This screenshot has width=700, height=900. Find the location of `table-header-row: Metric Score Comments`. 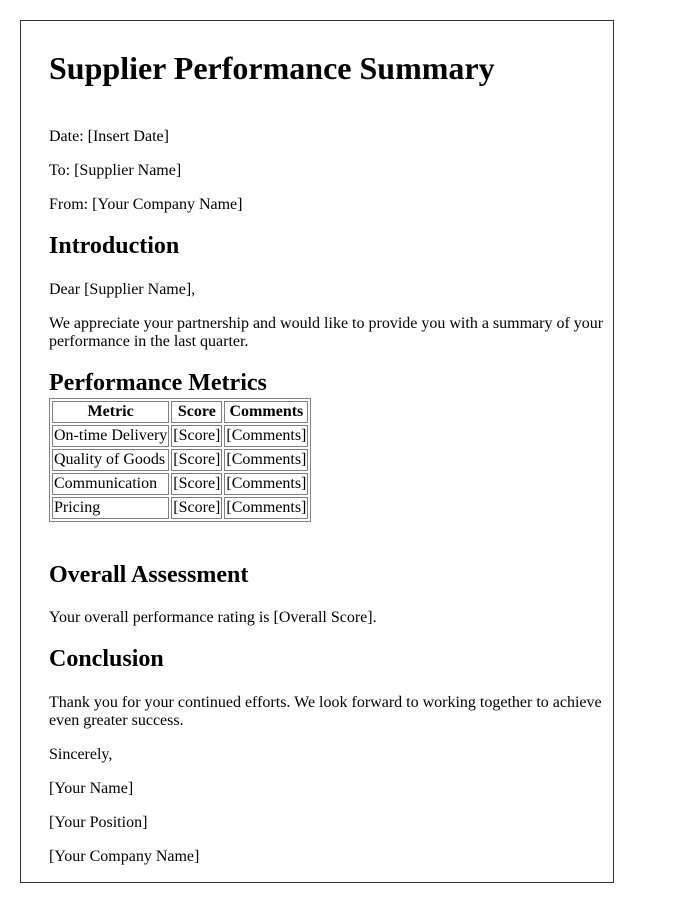

table-header-row: Metric Score Comments is located at coordinates (180, 412).